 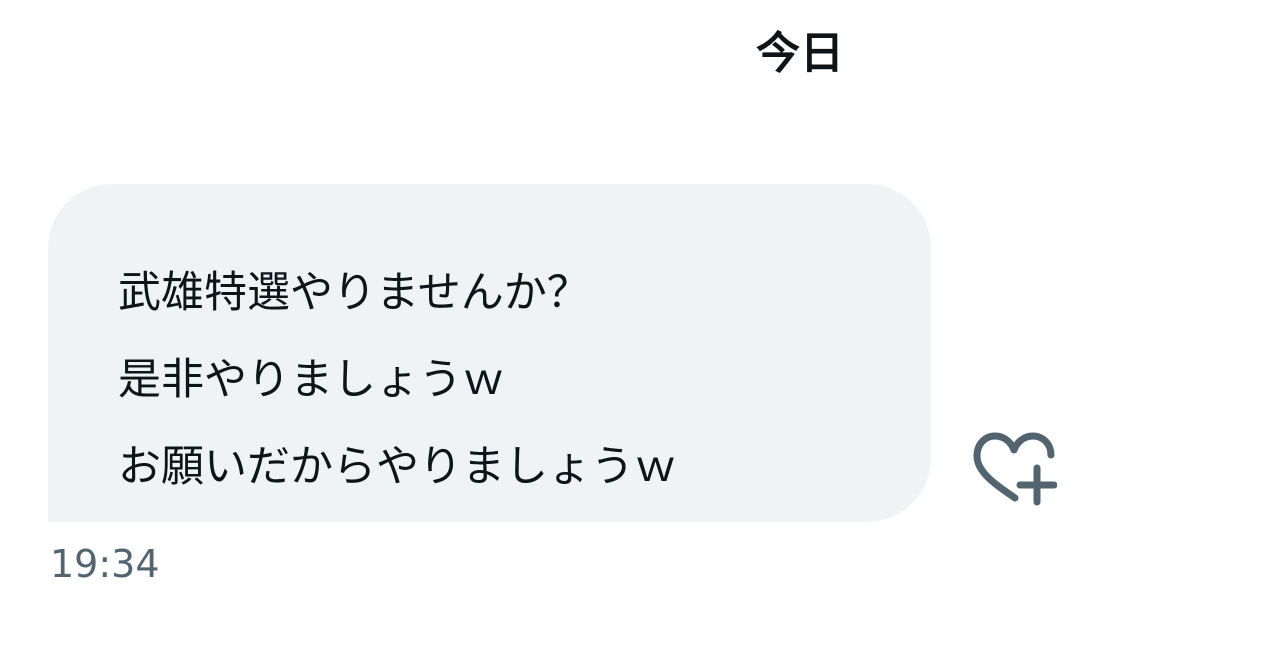 I want to click on add-reaction-button, so click(x=1014, y=470).